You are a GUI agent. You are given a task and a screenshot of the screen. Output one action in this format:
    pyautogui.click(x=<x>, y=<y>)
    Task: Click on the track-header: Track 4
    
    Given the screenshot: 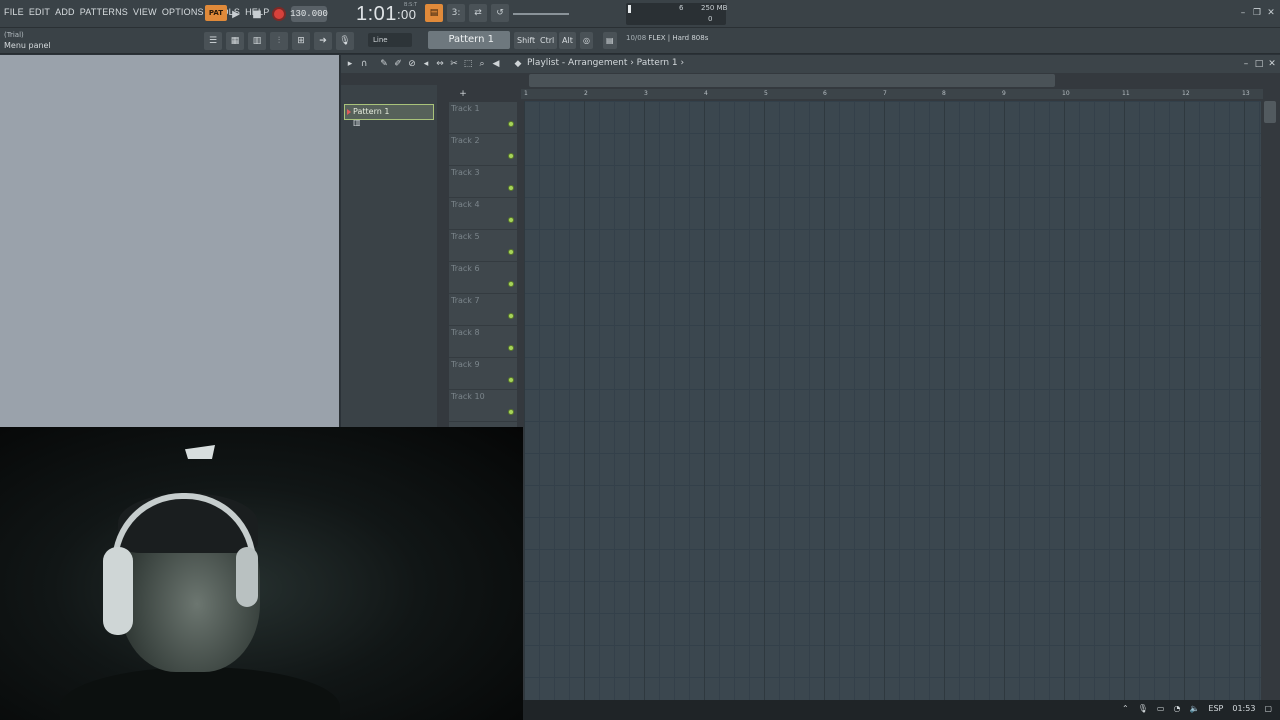 What is the action you would take?
    pyautogui.click(x=483, y=214)
    